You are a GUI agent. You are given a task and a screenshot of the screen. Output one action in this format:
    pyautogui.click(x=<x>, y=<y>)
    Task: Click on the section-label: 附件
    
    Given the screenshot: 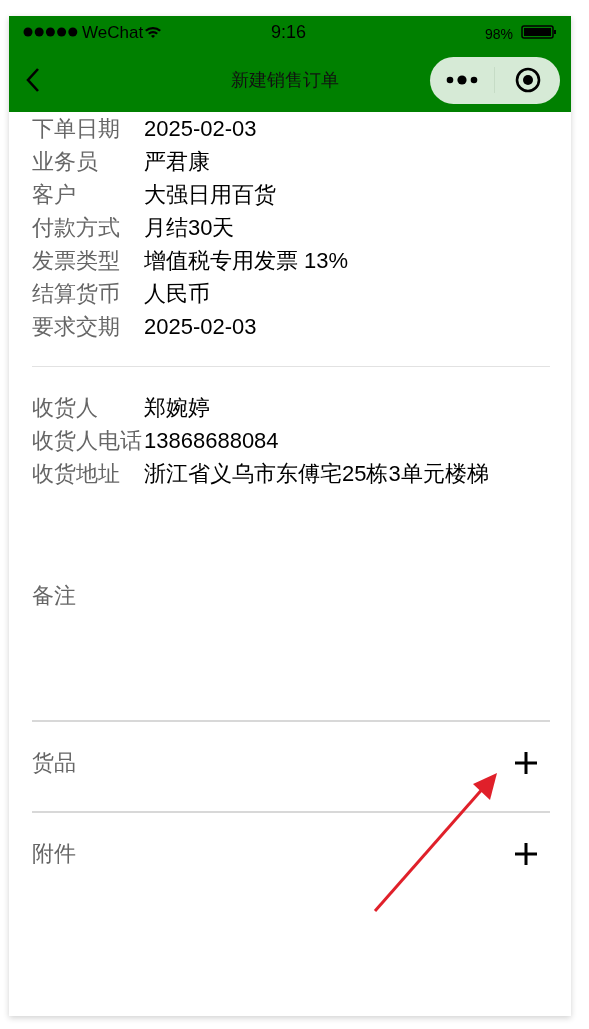 What is the action you would take?
    pyautogui.click(x=54, y=854)
    